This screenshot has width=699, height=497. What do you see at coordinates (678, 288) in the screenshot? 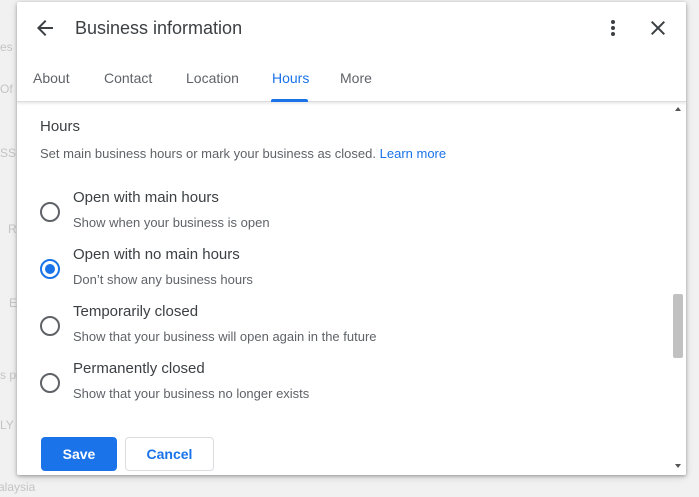
I see `scrollbar` at bounding box center [678, 288].